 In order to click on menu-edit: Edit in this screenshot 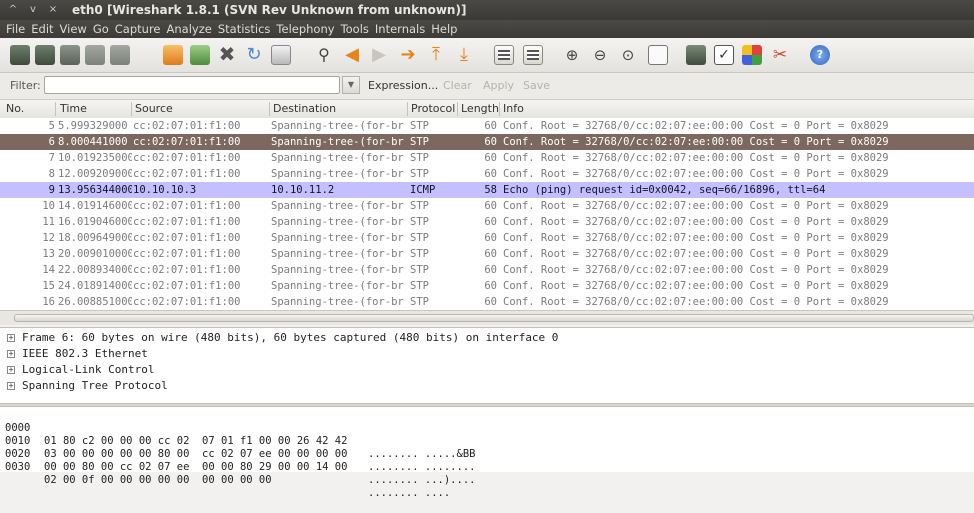, I will do `click(44, 29)`.